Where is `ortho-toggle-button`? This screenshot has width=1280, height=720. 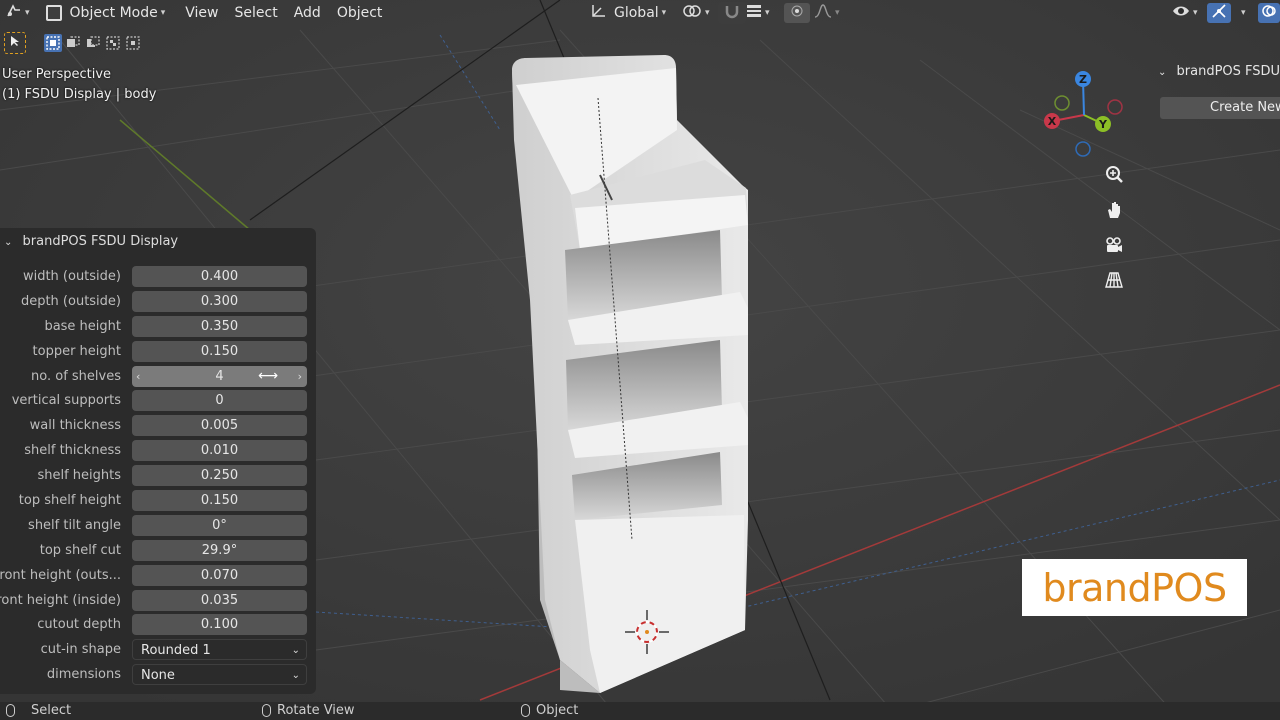 ortho-toggle-button is located at coordinates (1114, 282).